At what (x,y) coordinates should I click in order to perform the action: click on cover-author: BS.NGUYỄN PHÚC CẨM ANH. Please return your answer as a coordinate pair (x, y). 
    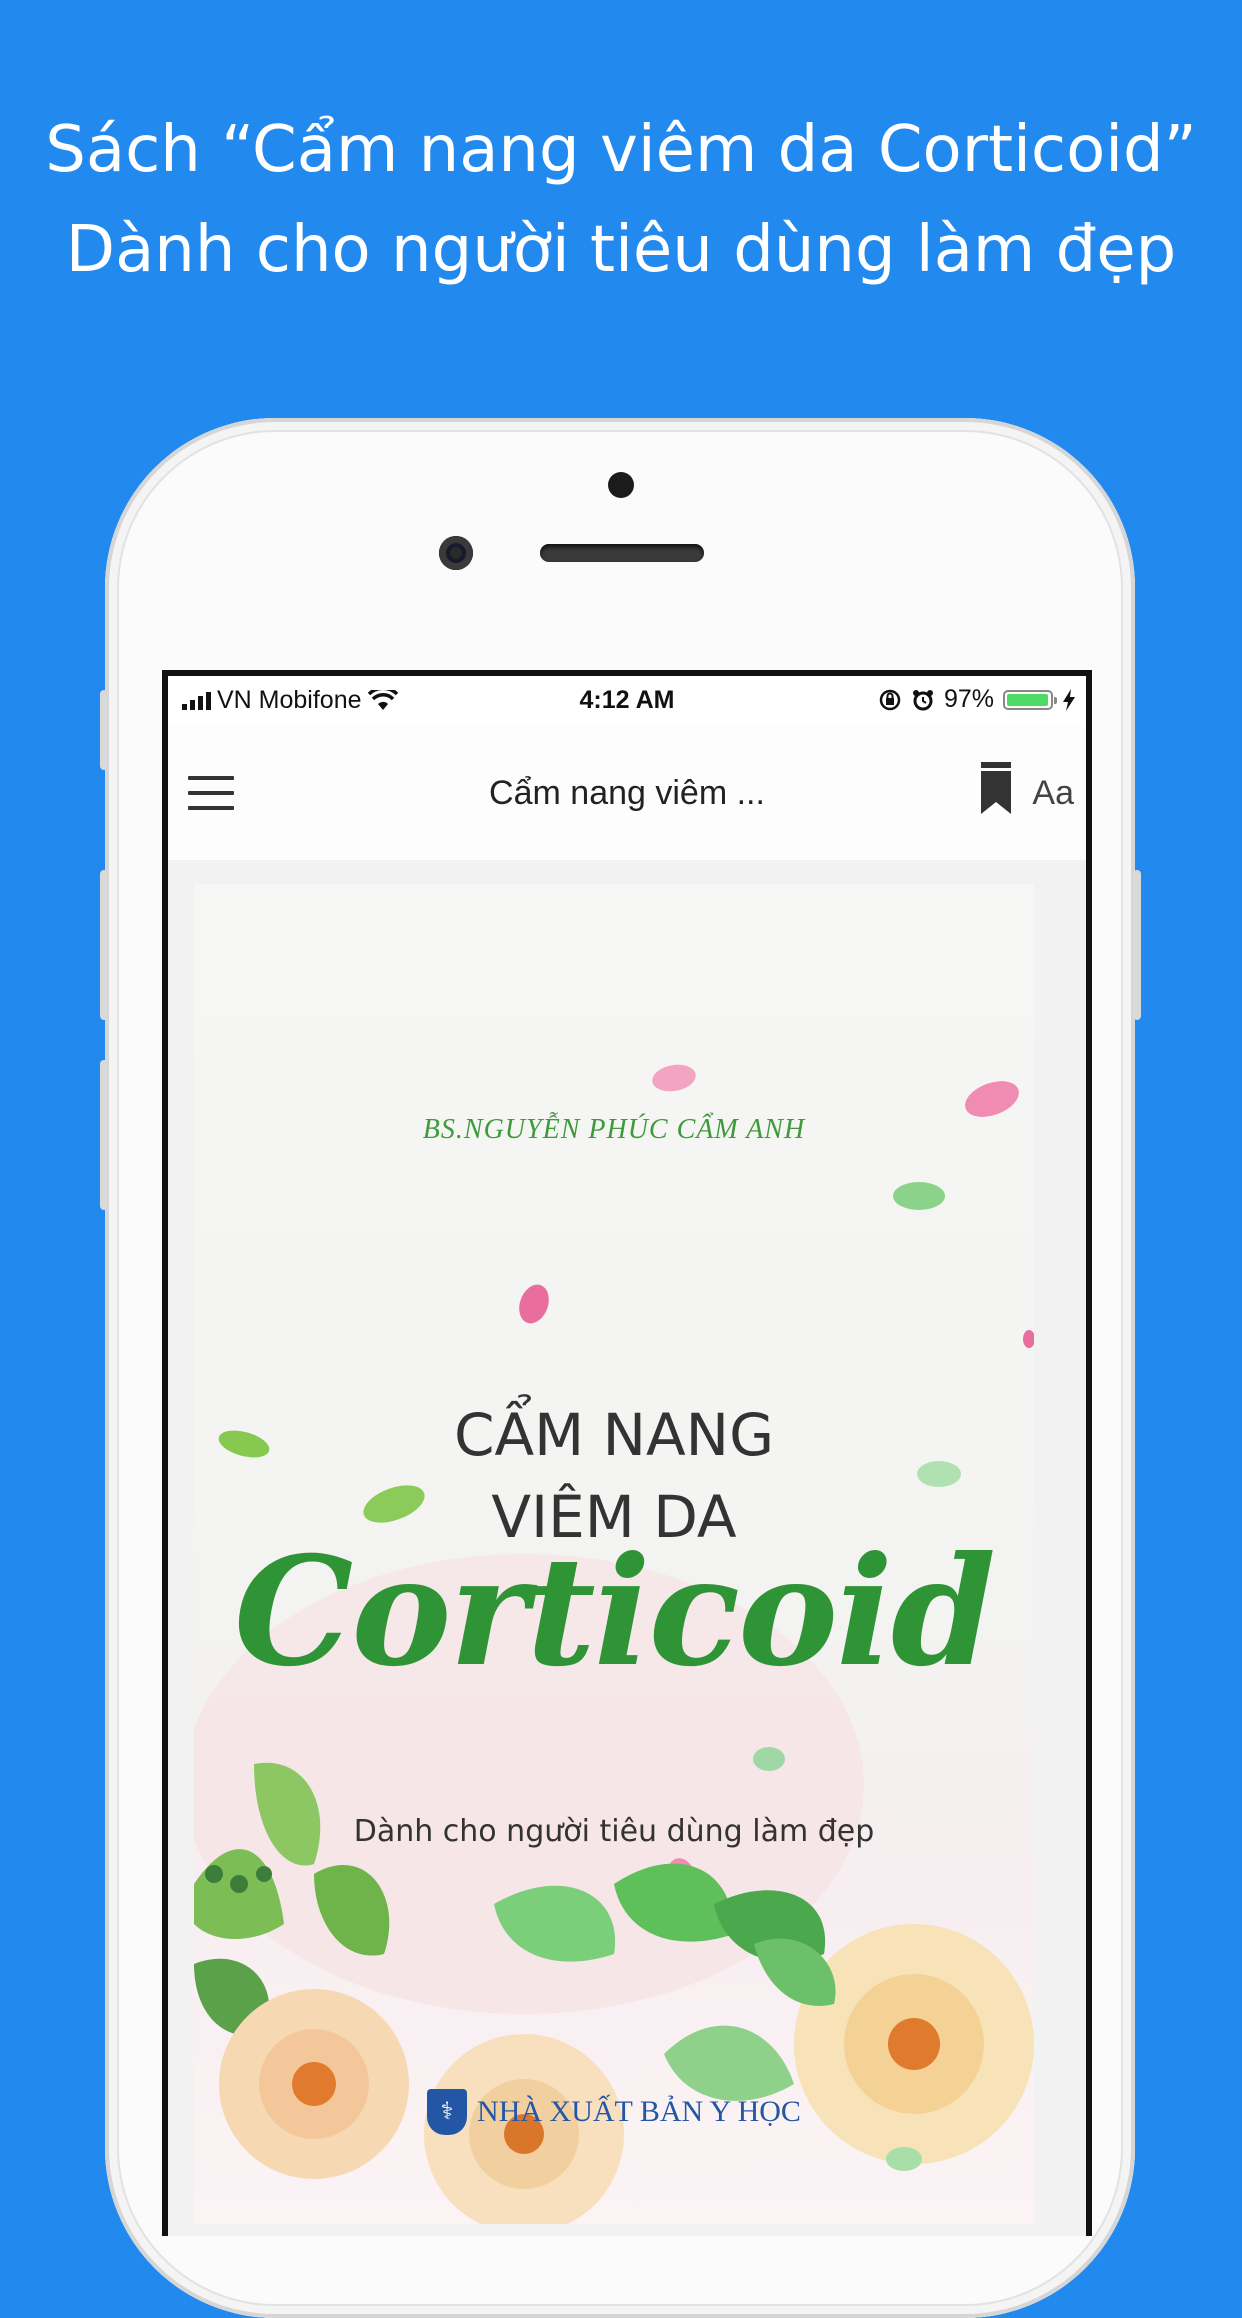
    Looking at the image, I should click on (614, 1129).